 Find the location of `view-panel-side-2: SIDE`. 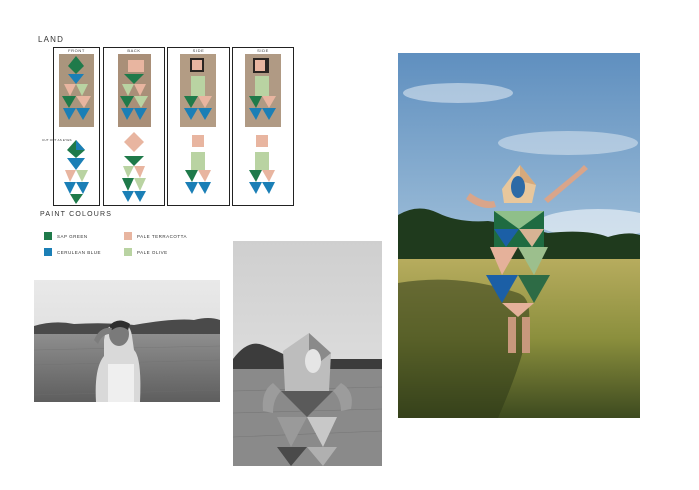

view-panel-side-2: SIDE is located at coordinates (263, 126).